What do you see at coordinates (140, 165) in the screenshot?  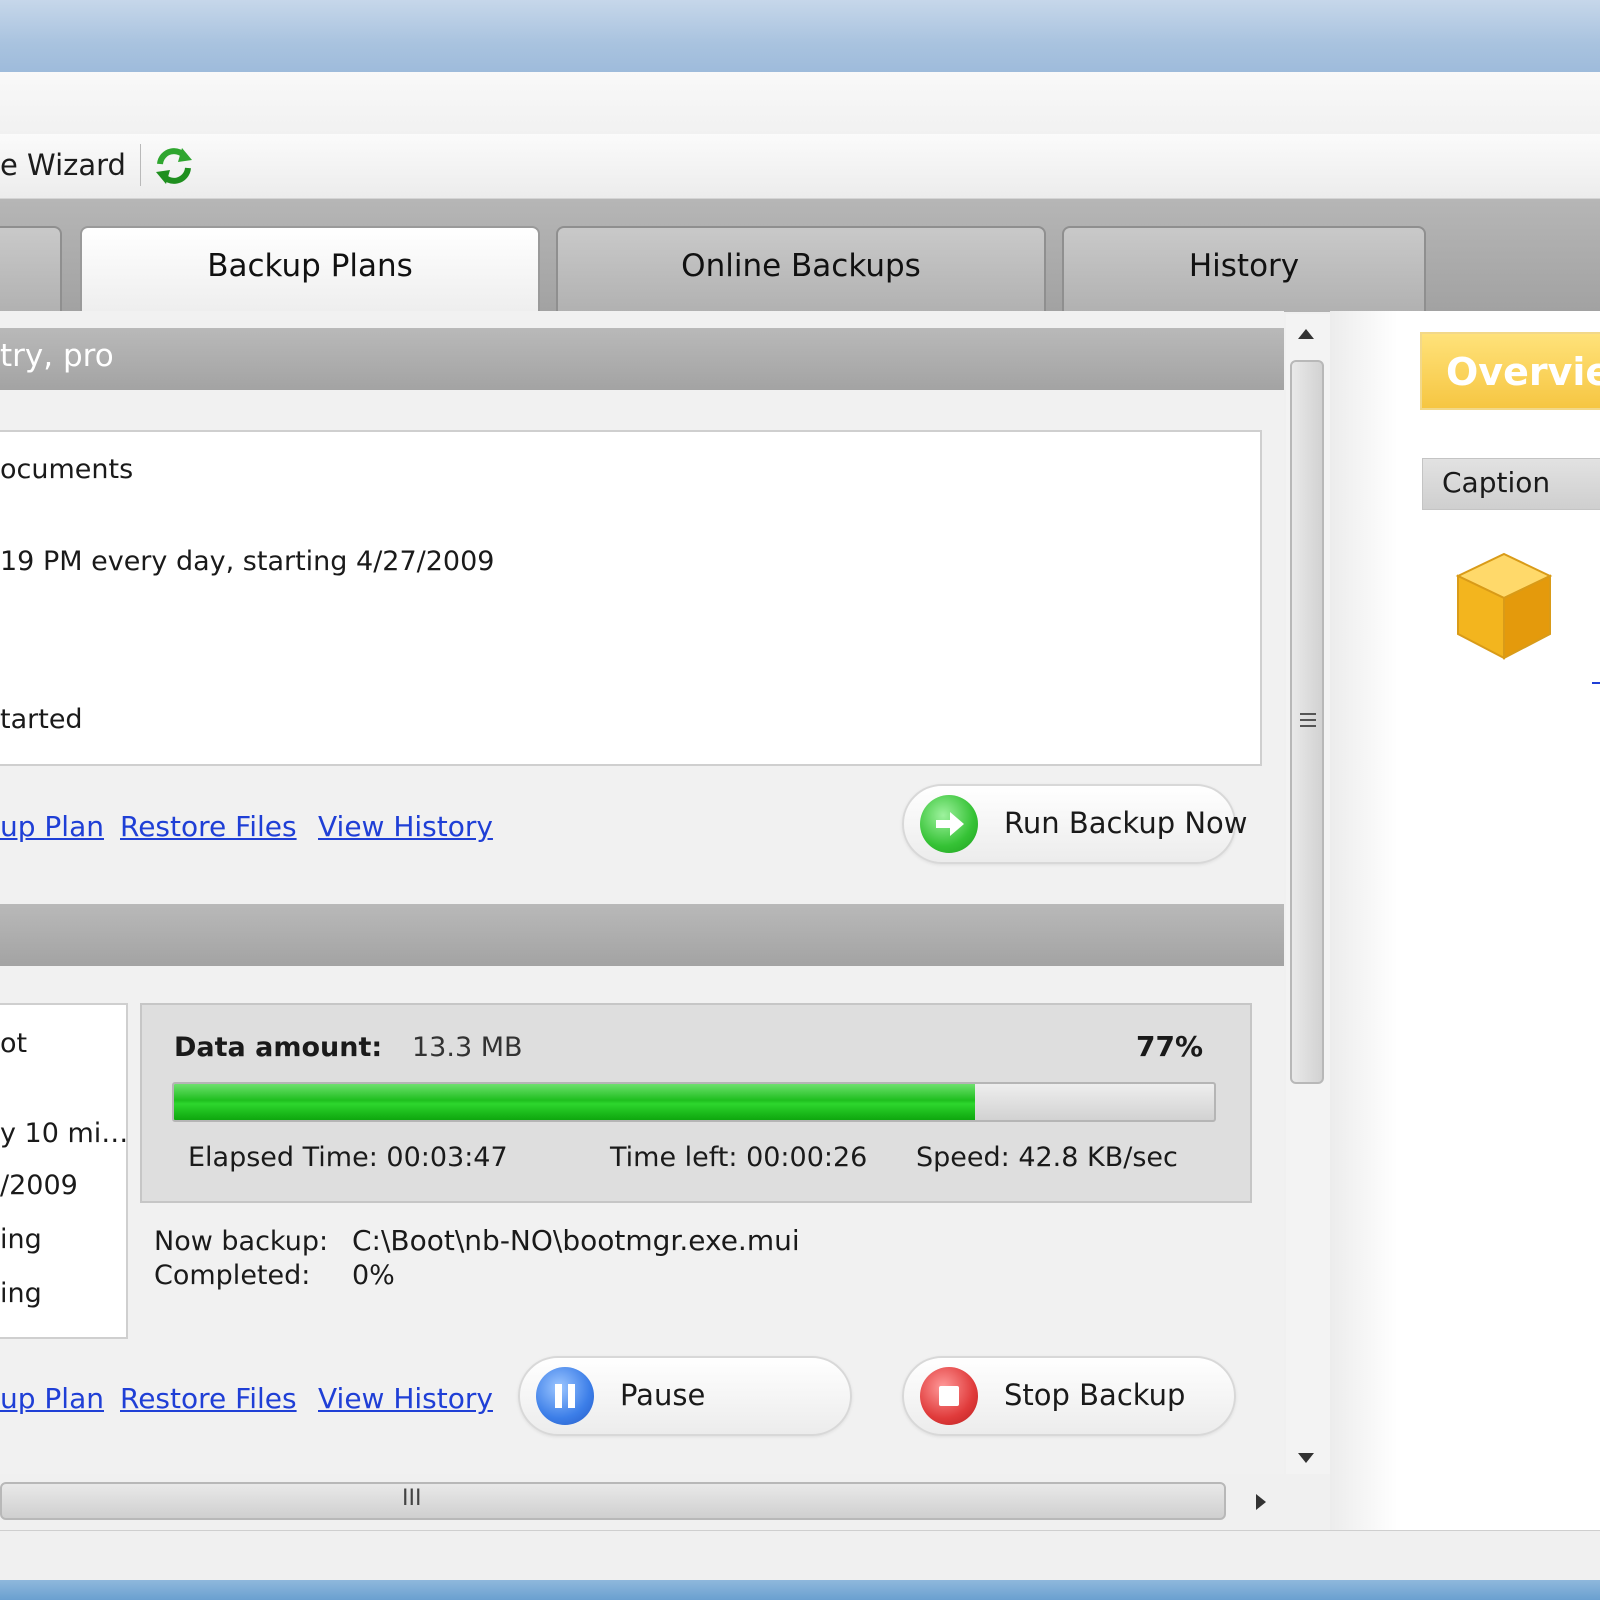 I see `toolbar-separator` at bounding box center [140, 165].